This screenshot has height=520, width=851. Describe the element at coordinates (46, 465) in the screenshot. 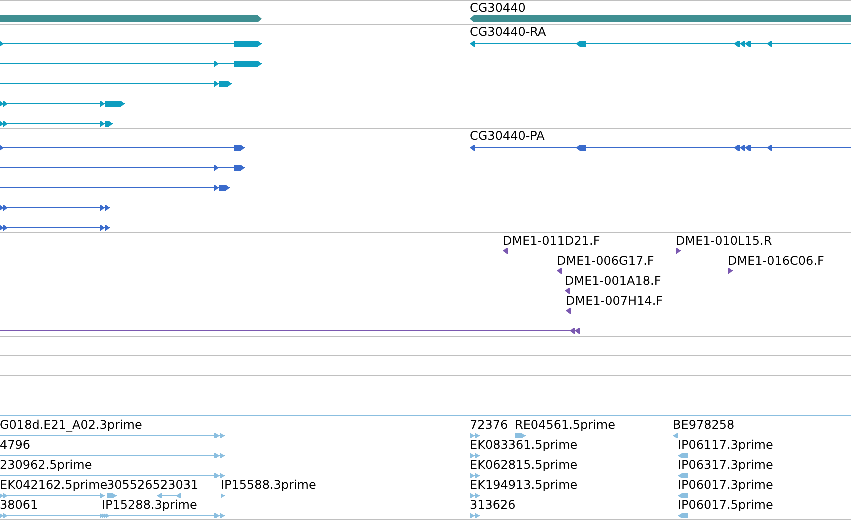

I see `feature-label: 230962.5prime` at that location.